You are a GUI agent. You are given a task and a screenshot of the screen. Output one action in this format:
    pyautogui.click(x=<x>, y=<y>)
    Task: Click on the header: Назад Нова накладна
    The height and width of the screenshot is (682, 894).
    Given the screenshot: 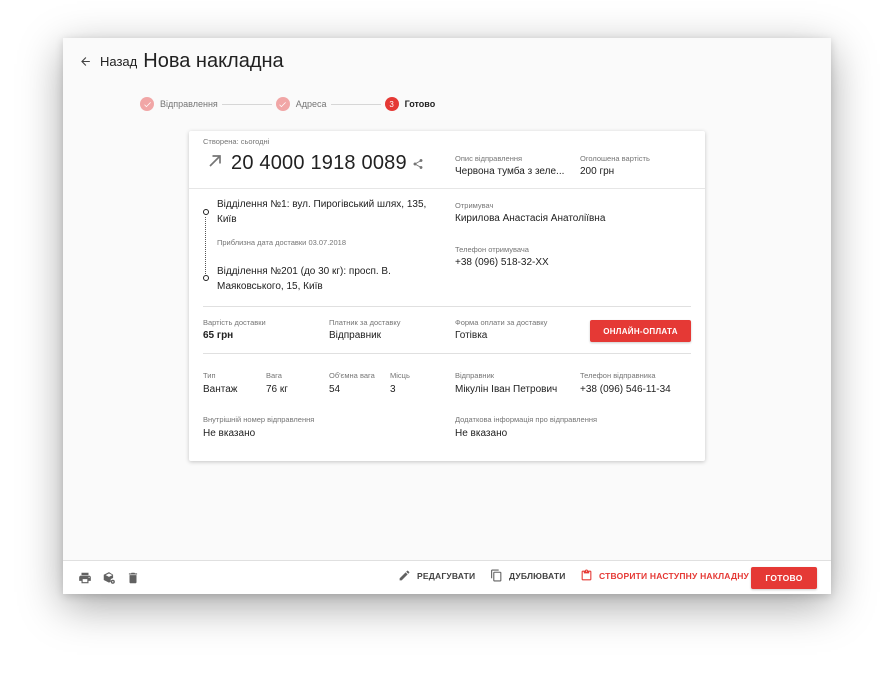 What is the action you would take?
    pyautogui.click(x=181, y=61)
    